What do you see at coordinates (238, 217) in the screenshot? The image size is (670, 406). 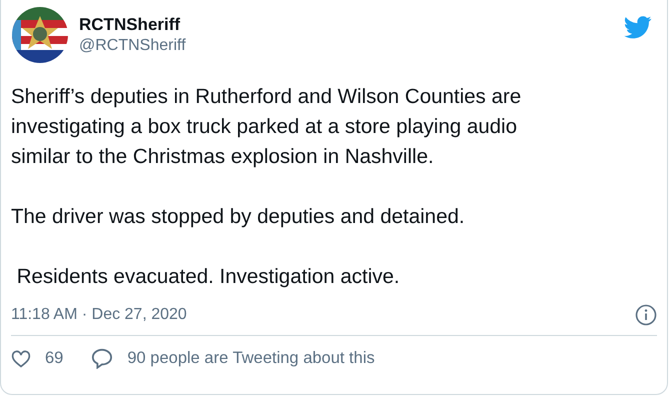 I see `tweet-text: The driver was stopped by deputies and detained.` at bounding box center [238, 217].